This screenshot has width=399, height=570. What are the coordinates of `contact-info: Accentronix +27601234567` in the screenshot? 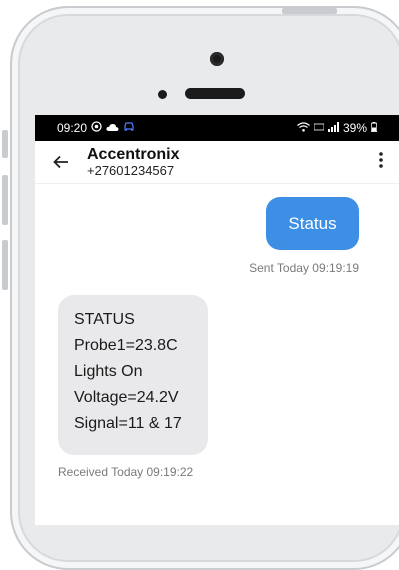 It's located at (225, 161).